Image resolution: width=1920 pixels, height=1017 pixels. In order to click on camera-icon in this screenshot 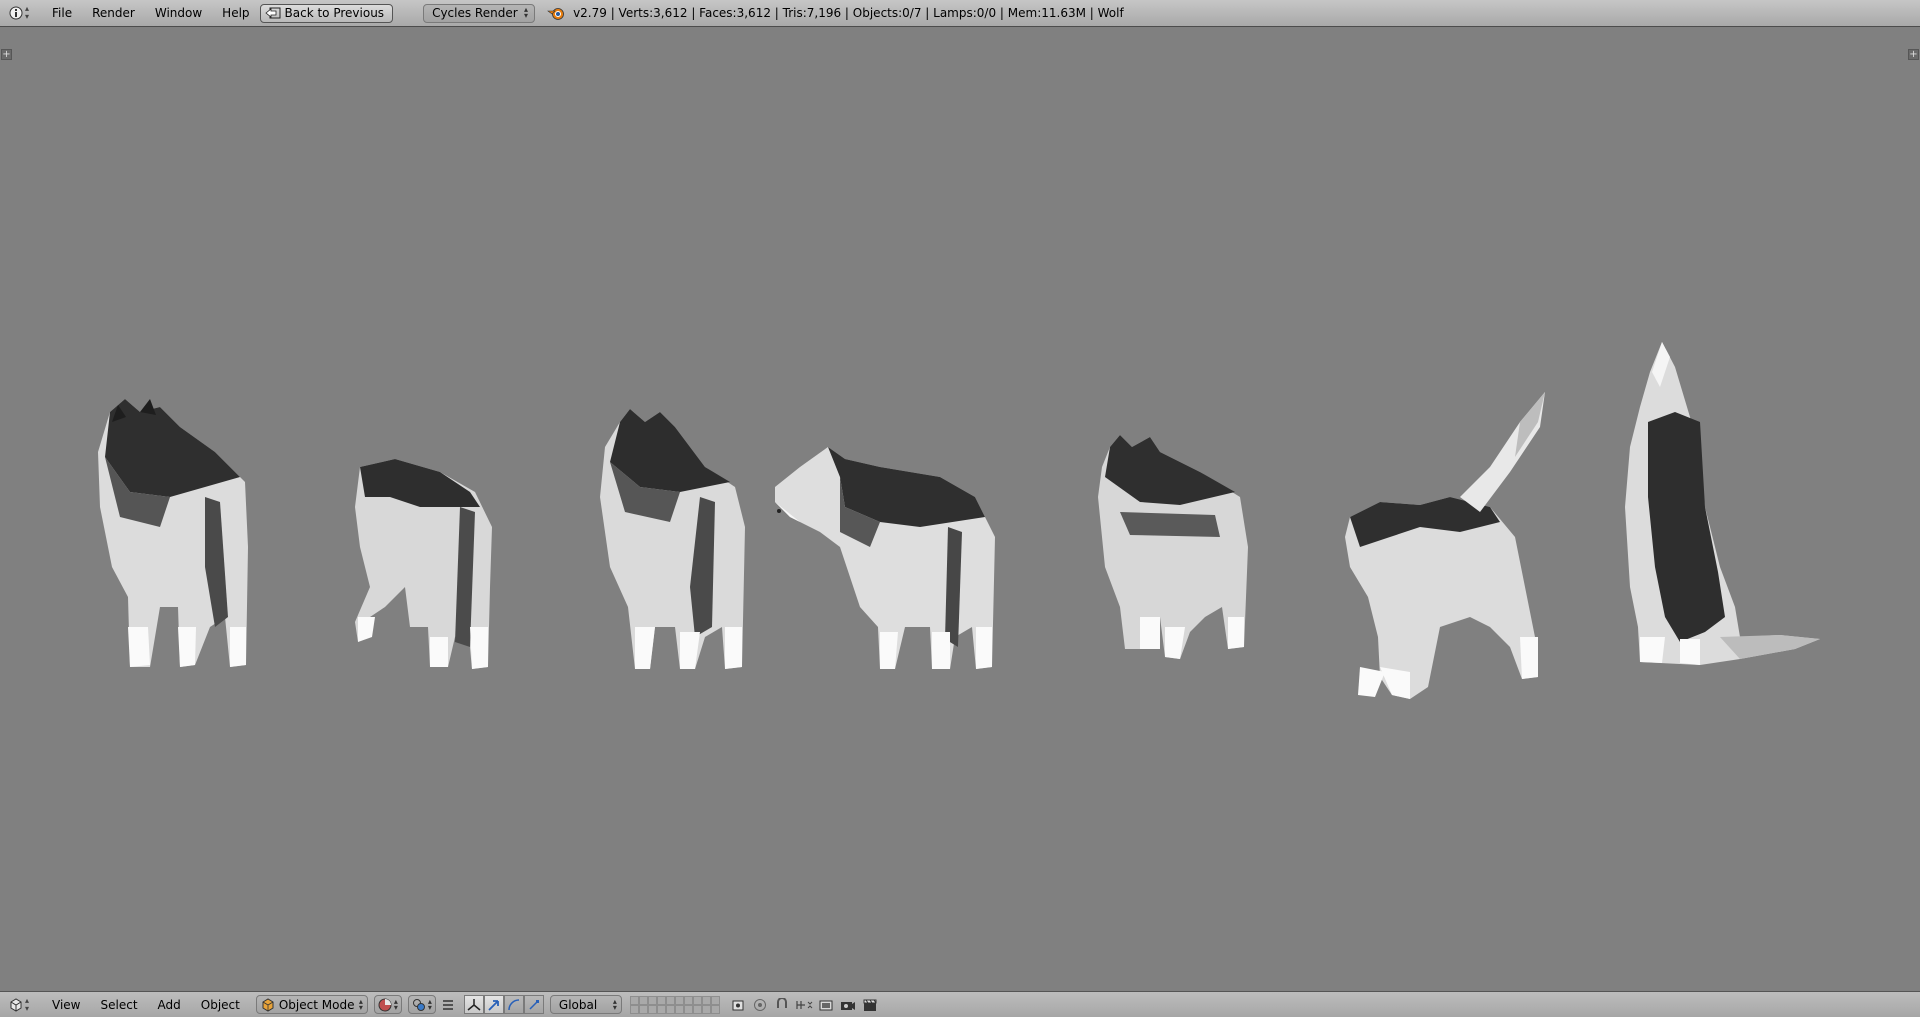, I will do `click(847, 1005)`.